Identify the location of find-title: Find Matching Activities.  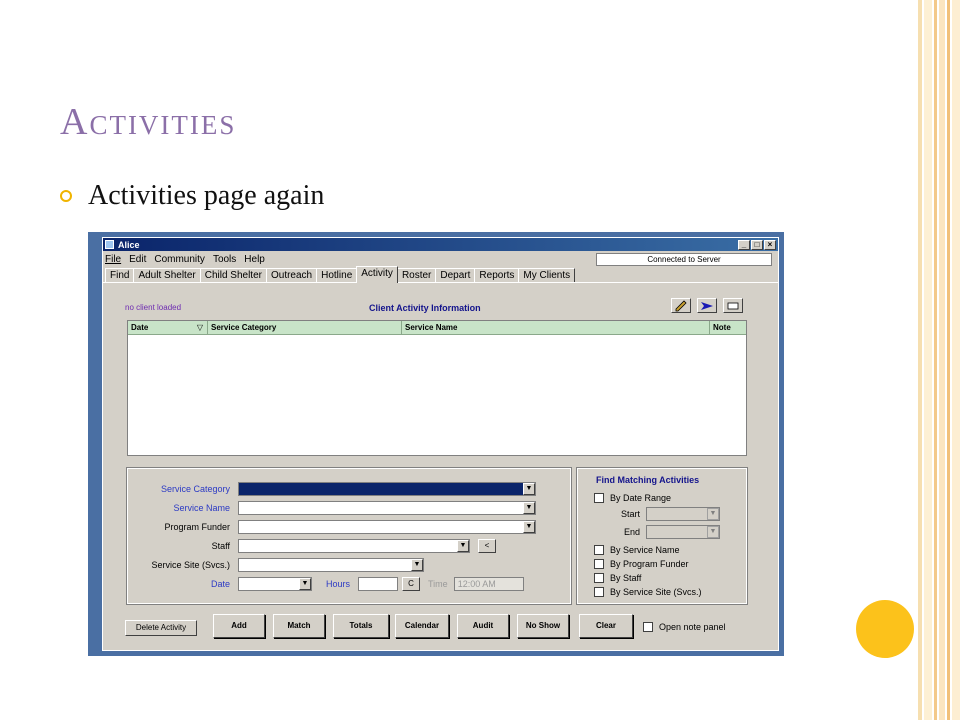
(648, 480).